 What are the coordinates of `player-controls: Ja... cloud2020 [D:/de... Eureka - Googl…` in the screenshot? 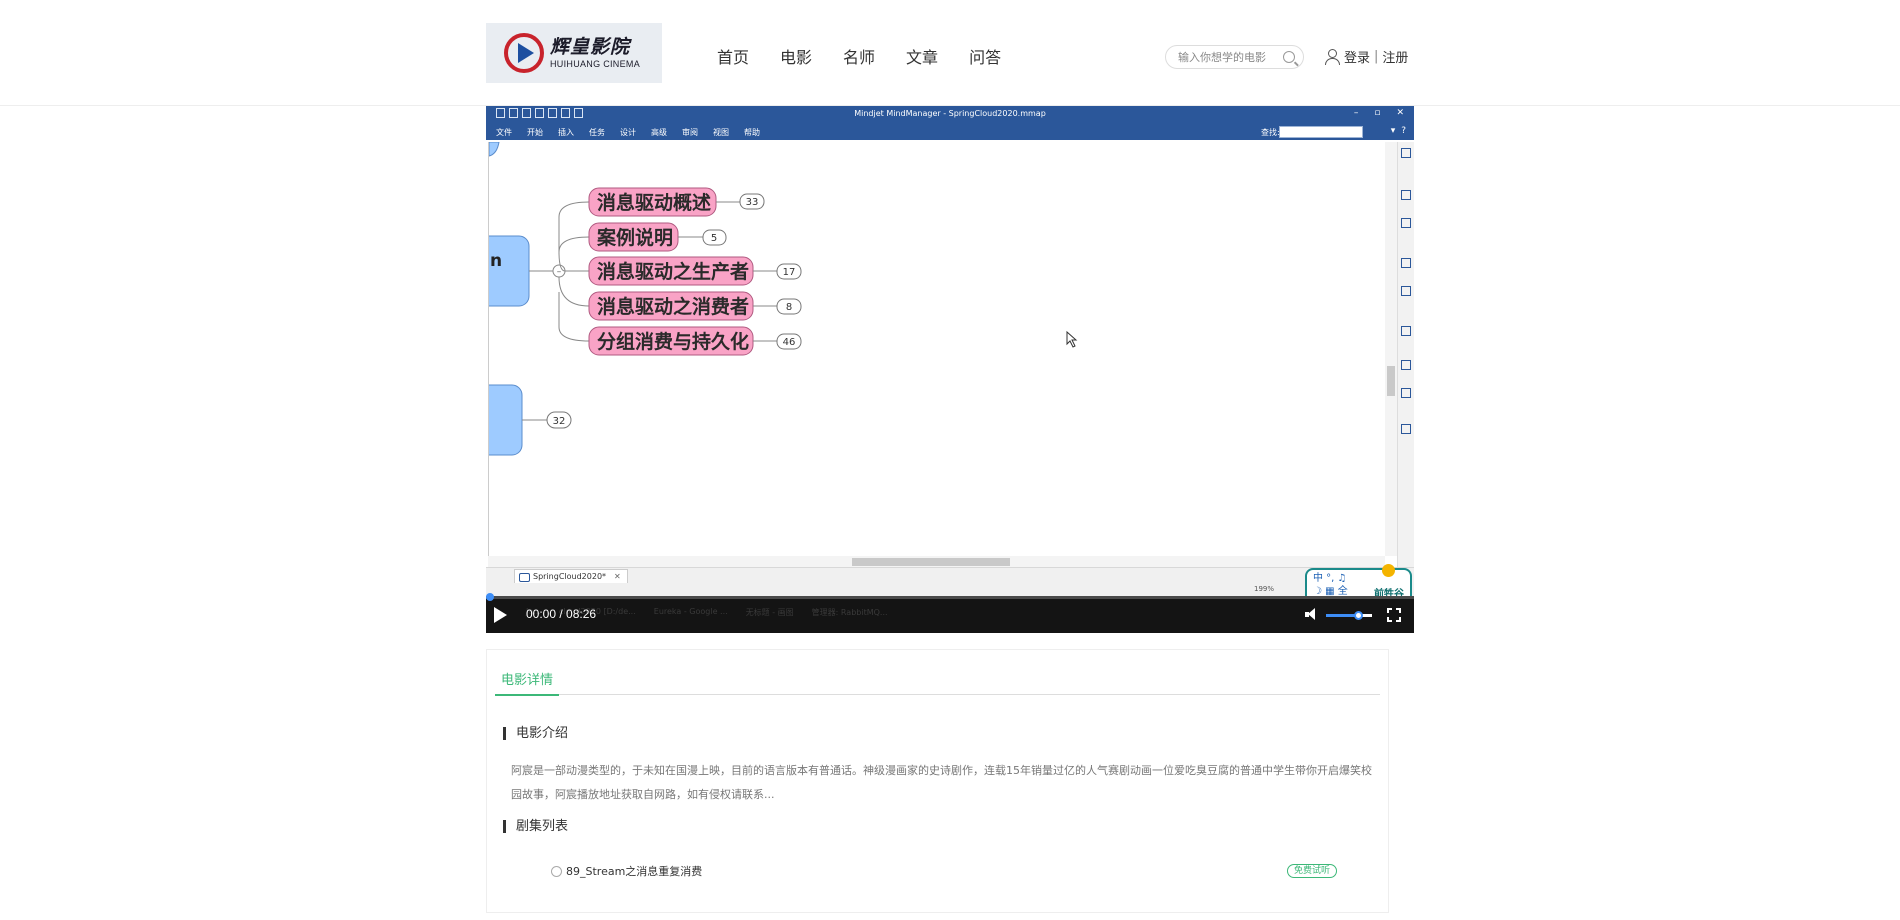 It's located at (950, 613).